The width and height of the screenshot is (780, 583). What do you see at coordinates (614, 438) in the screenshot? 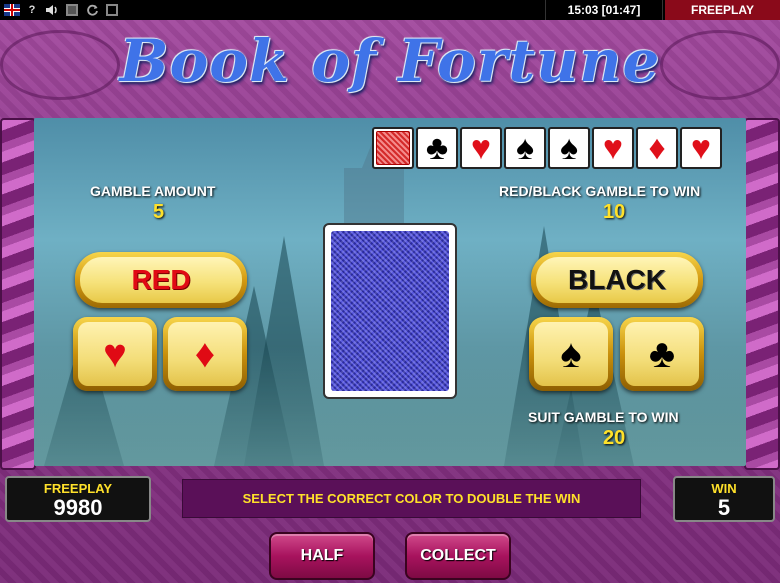
I see `suit-gamble-win-value: 20` at bounding box center [614, 438].